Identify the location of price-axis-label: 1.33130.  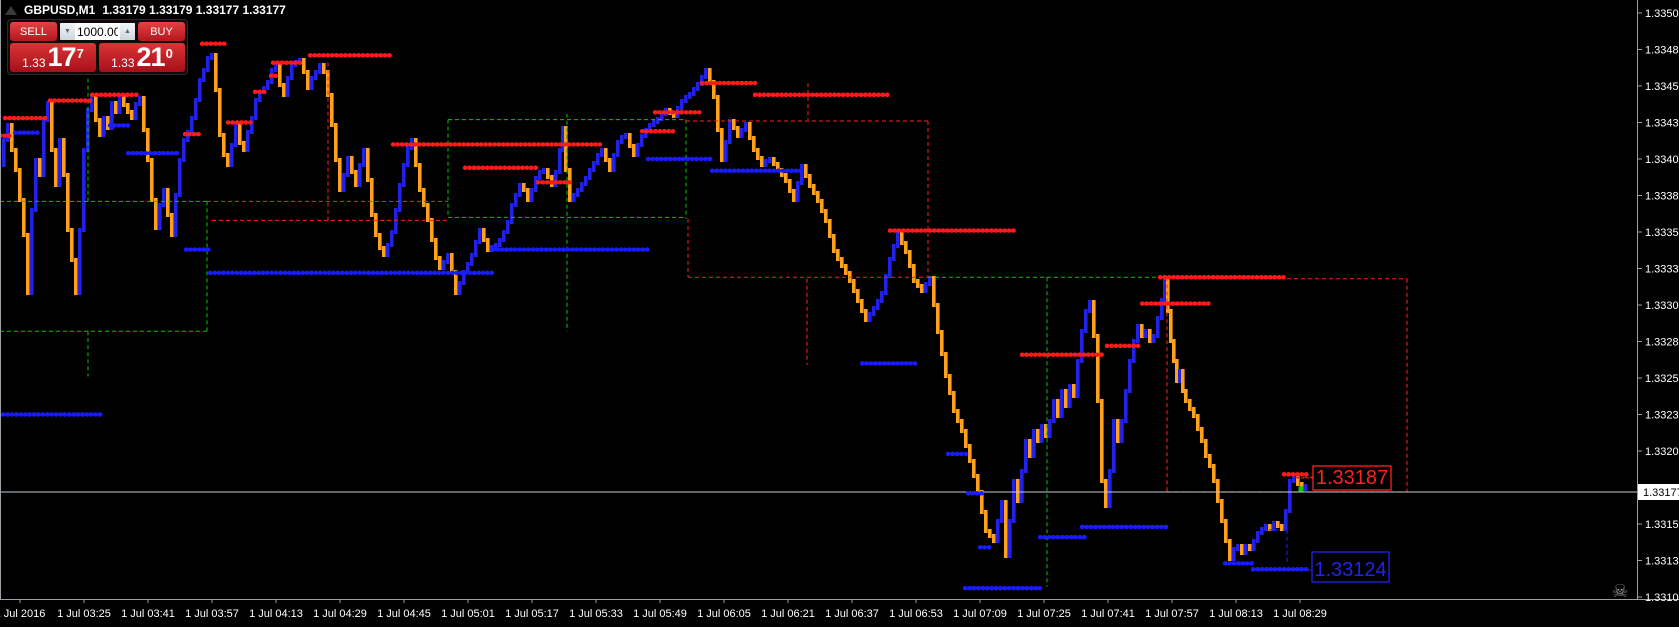
(1662, 562).